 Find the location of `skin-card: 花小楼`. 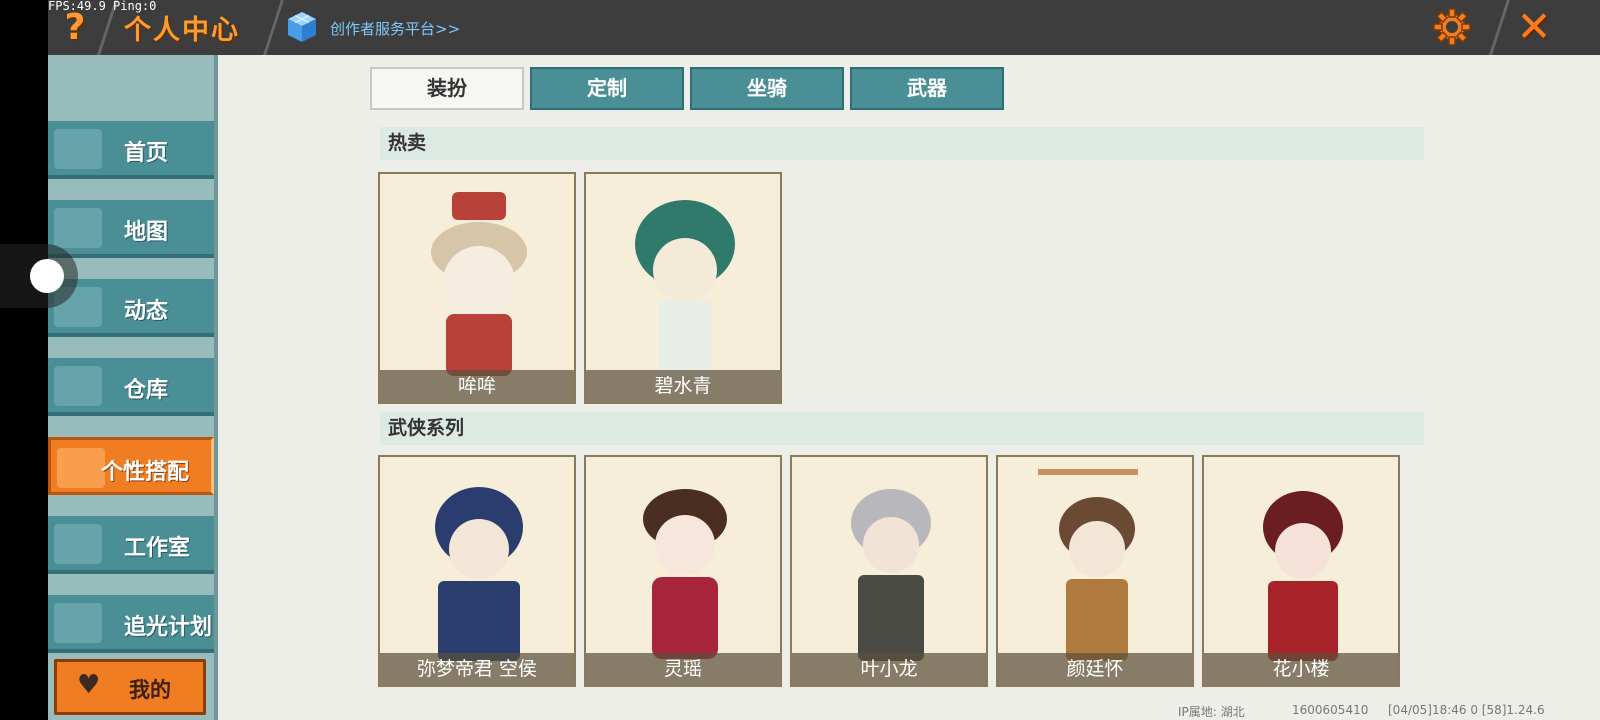

skin-card: 花小楼 is located at coordinates (1301, 571).